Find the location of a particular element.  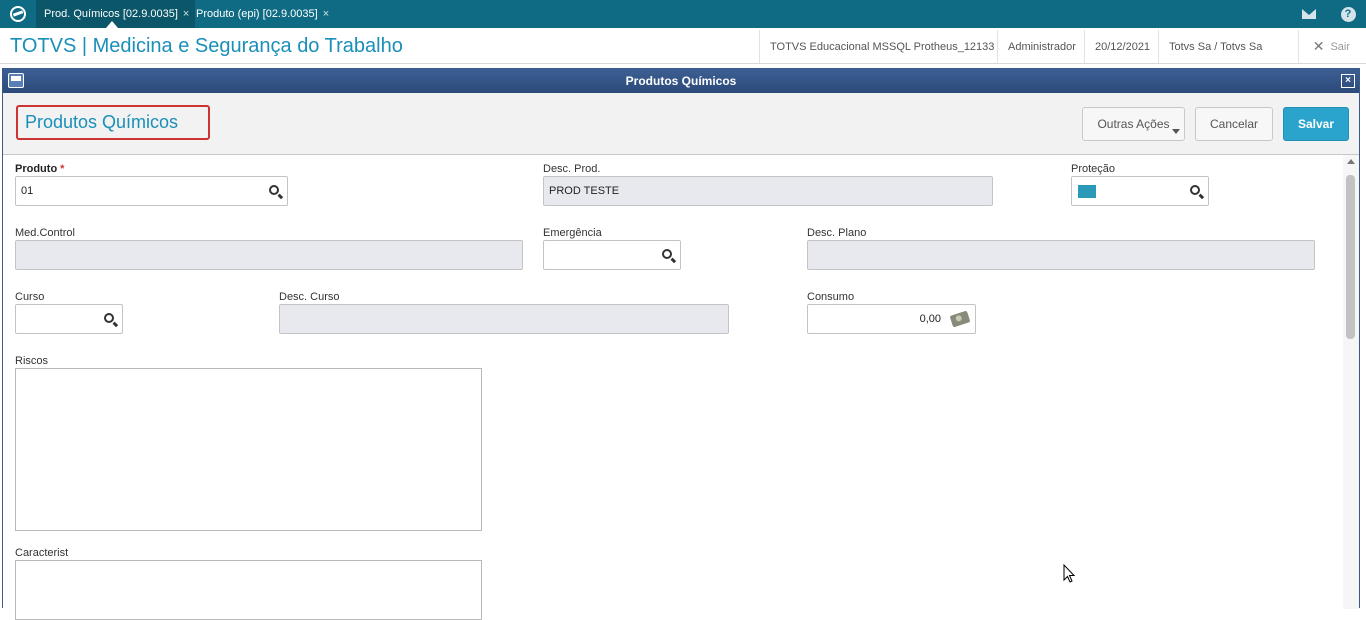

form-scrollbar is located at coordinates (1351, 382).